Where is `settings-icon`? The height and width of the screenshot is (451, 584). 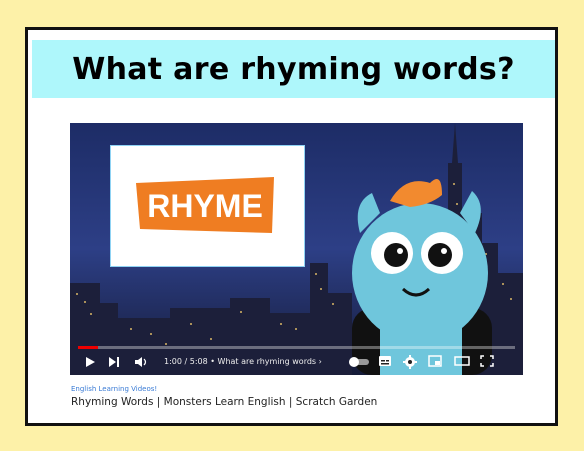 settings-icon is located at coordinates (410, 362).